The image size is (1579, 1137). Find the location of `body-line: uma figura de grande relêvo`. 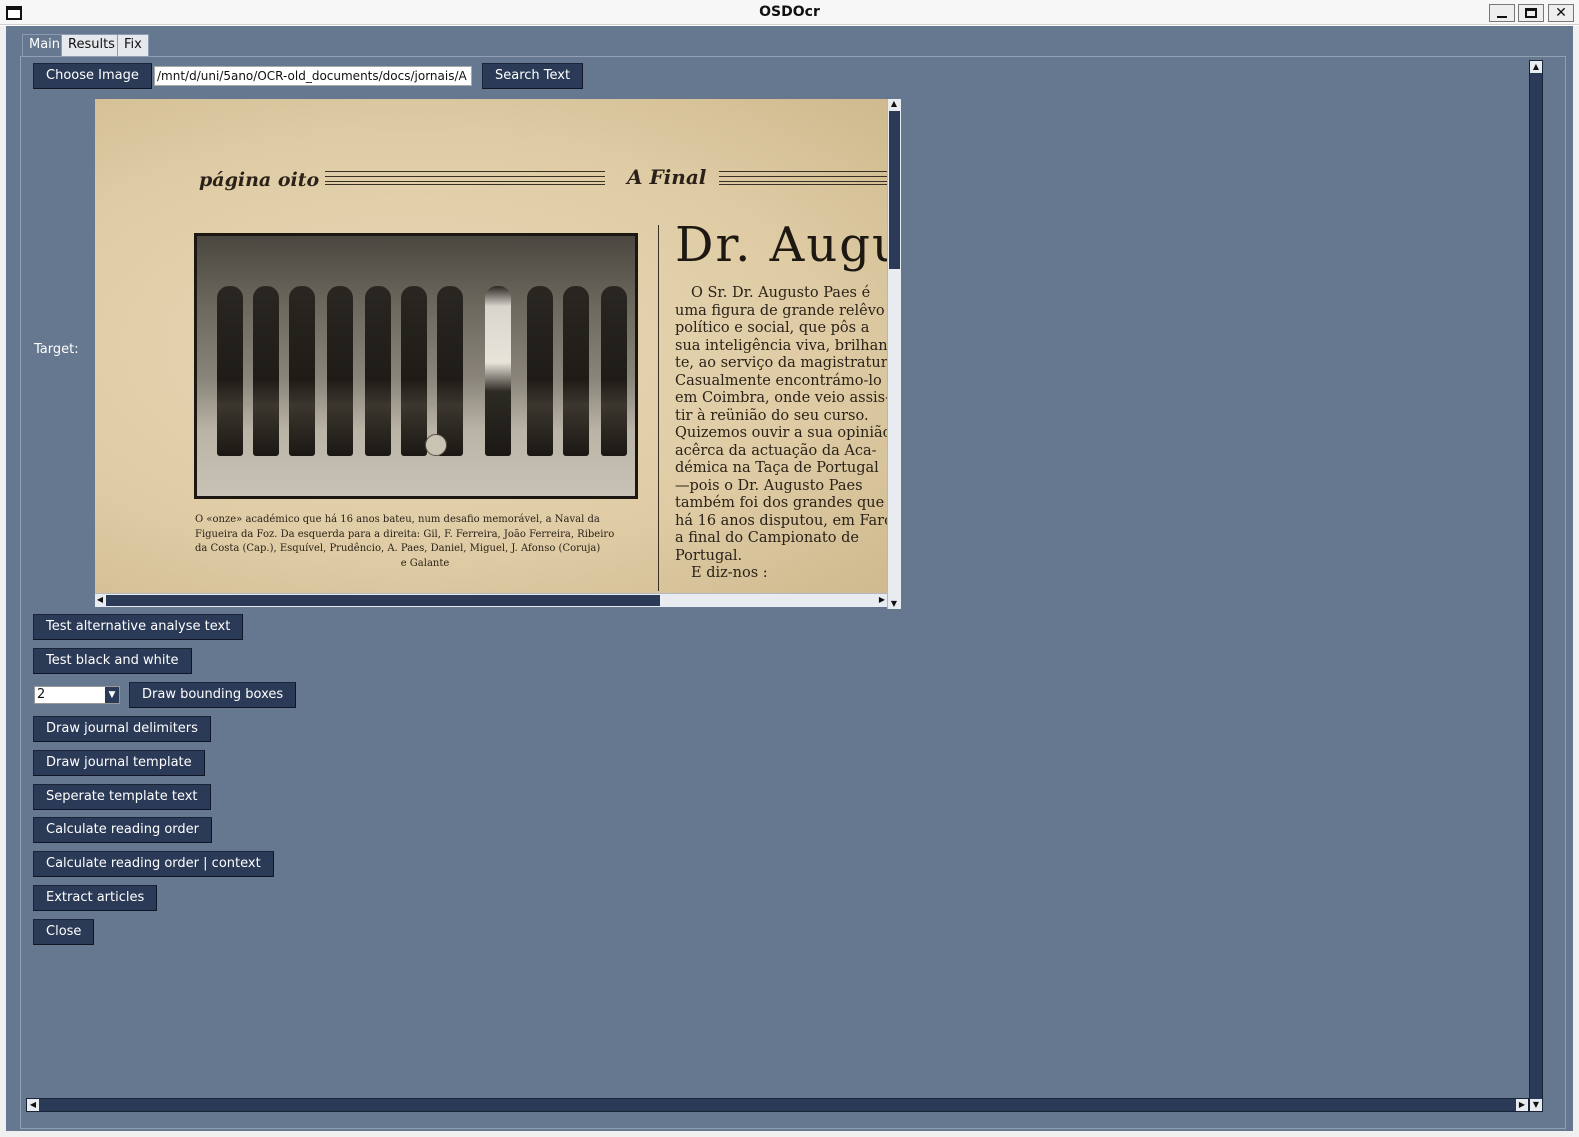

body-line: uma figura de grande relêvo is located at coordinates (780, 310).